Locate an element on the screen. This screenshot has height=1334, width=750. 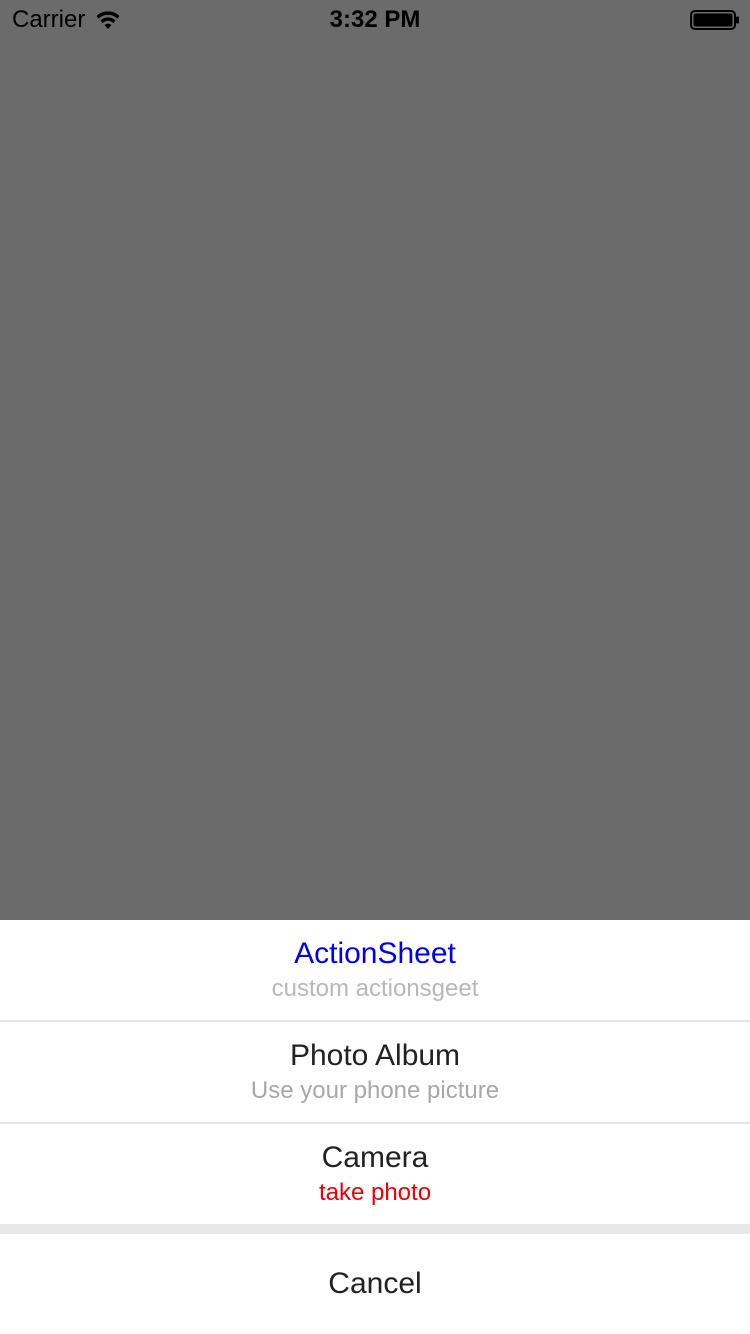
status-bar: Carrier 3:32 PM is located at coordinates (375, 20).